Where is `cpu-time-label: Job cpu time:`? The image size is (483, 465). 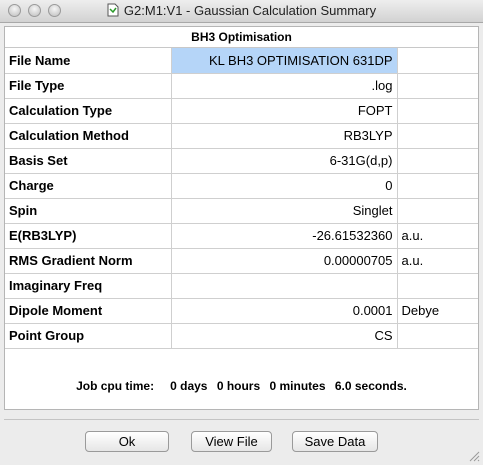
cpu-time-label: Job cpu time: is located at coordinates (115, 386).